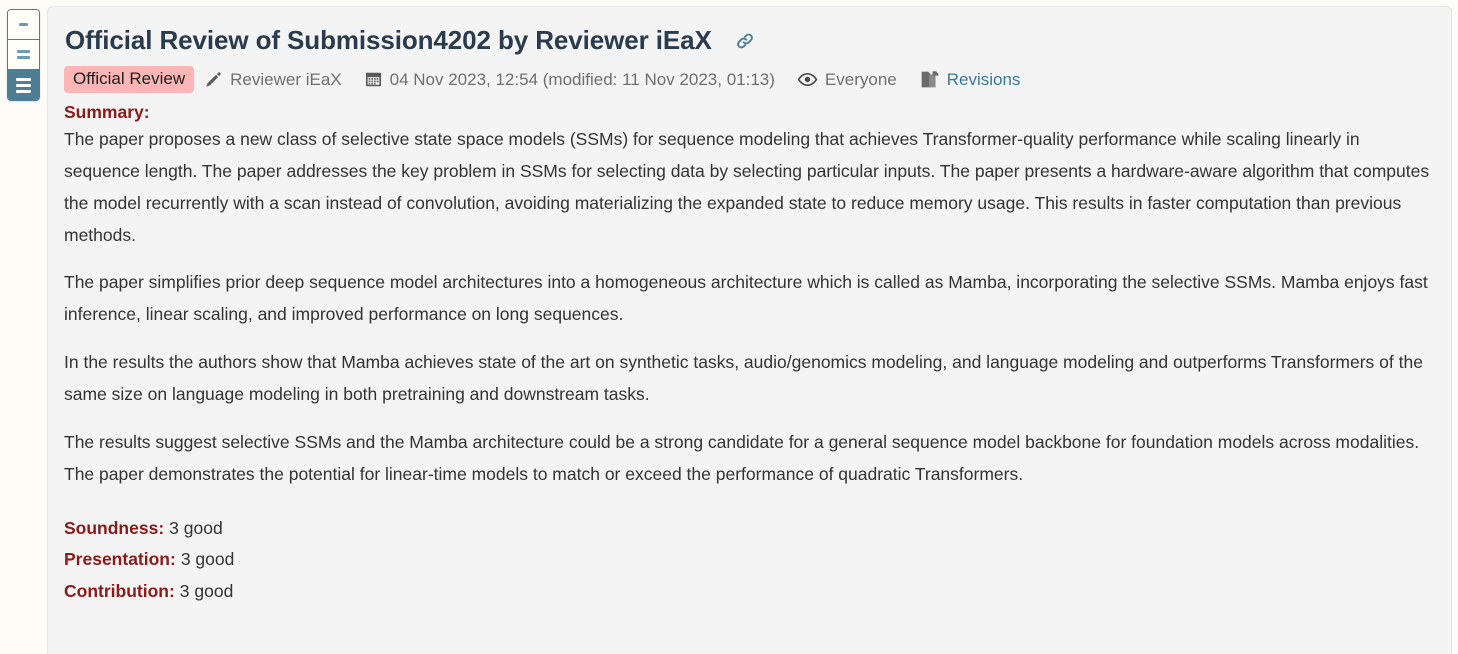 The height and width of the screenshot is (654, 1458). I want to click on pencil-icon, so click(213, 79).